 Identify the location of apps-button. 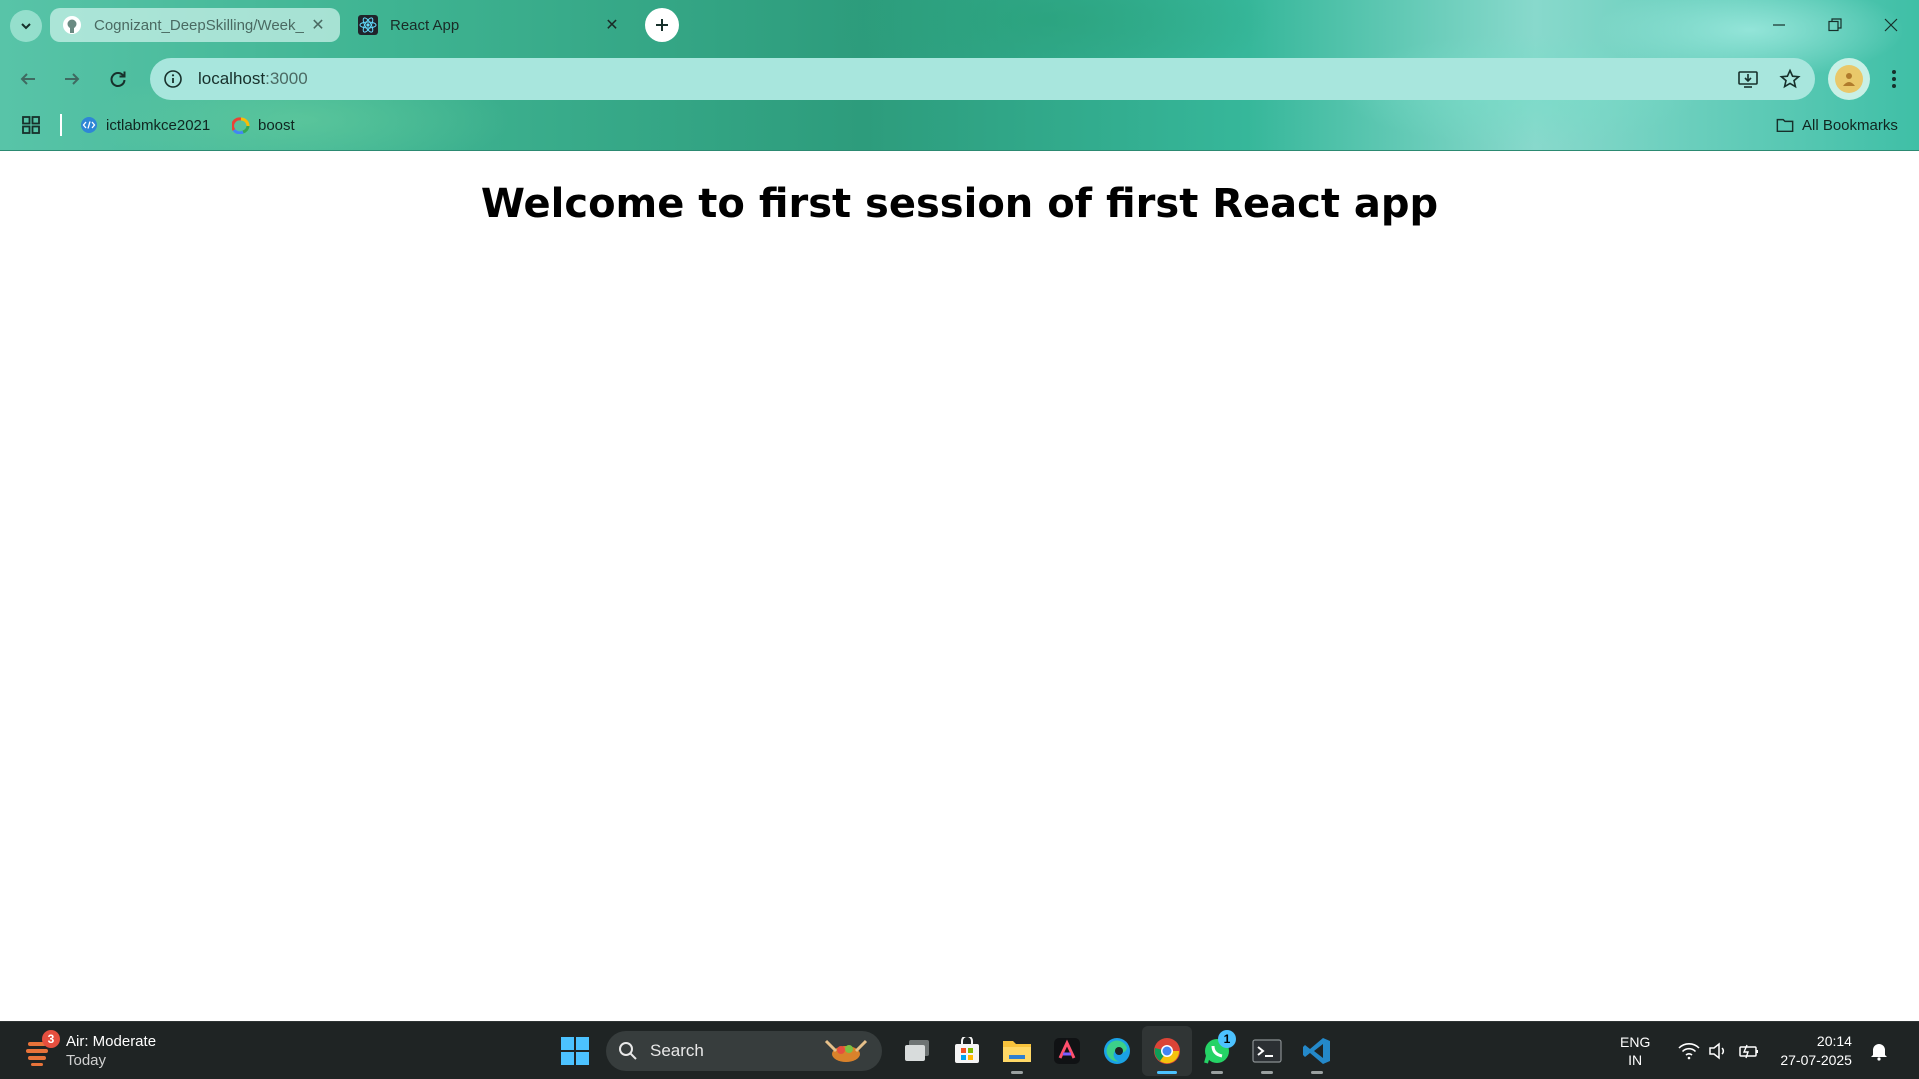
(31, 125).